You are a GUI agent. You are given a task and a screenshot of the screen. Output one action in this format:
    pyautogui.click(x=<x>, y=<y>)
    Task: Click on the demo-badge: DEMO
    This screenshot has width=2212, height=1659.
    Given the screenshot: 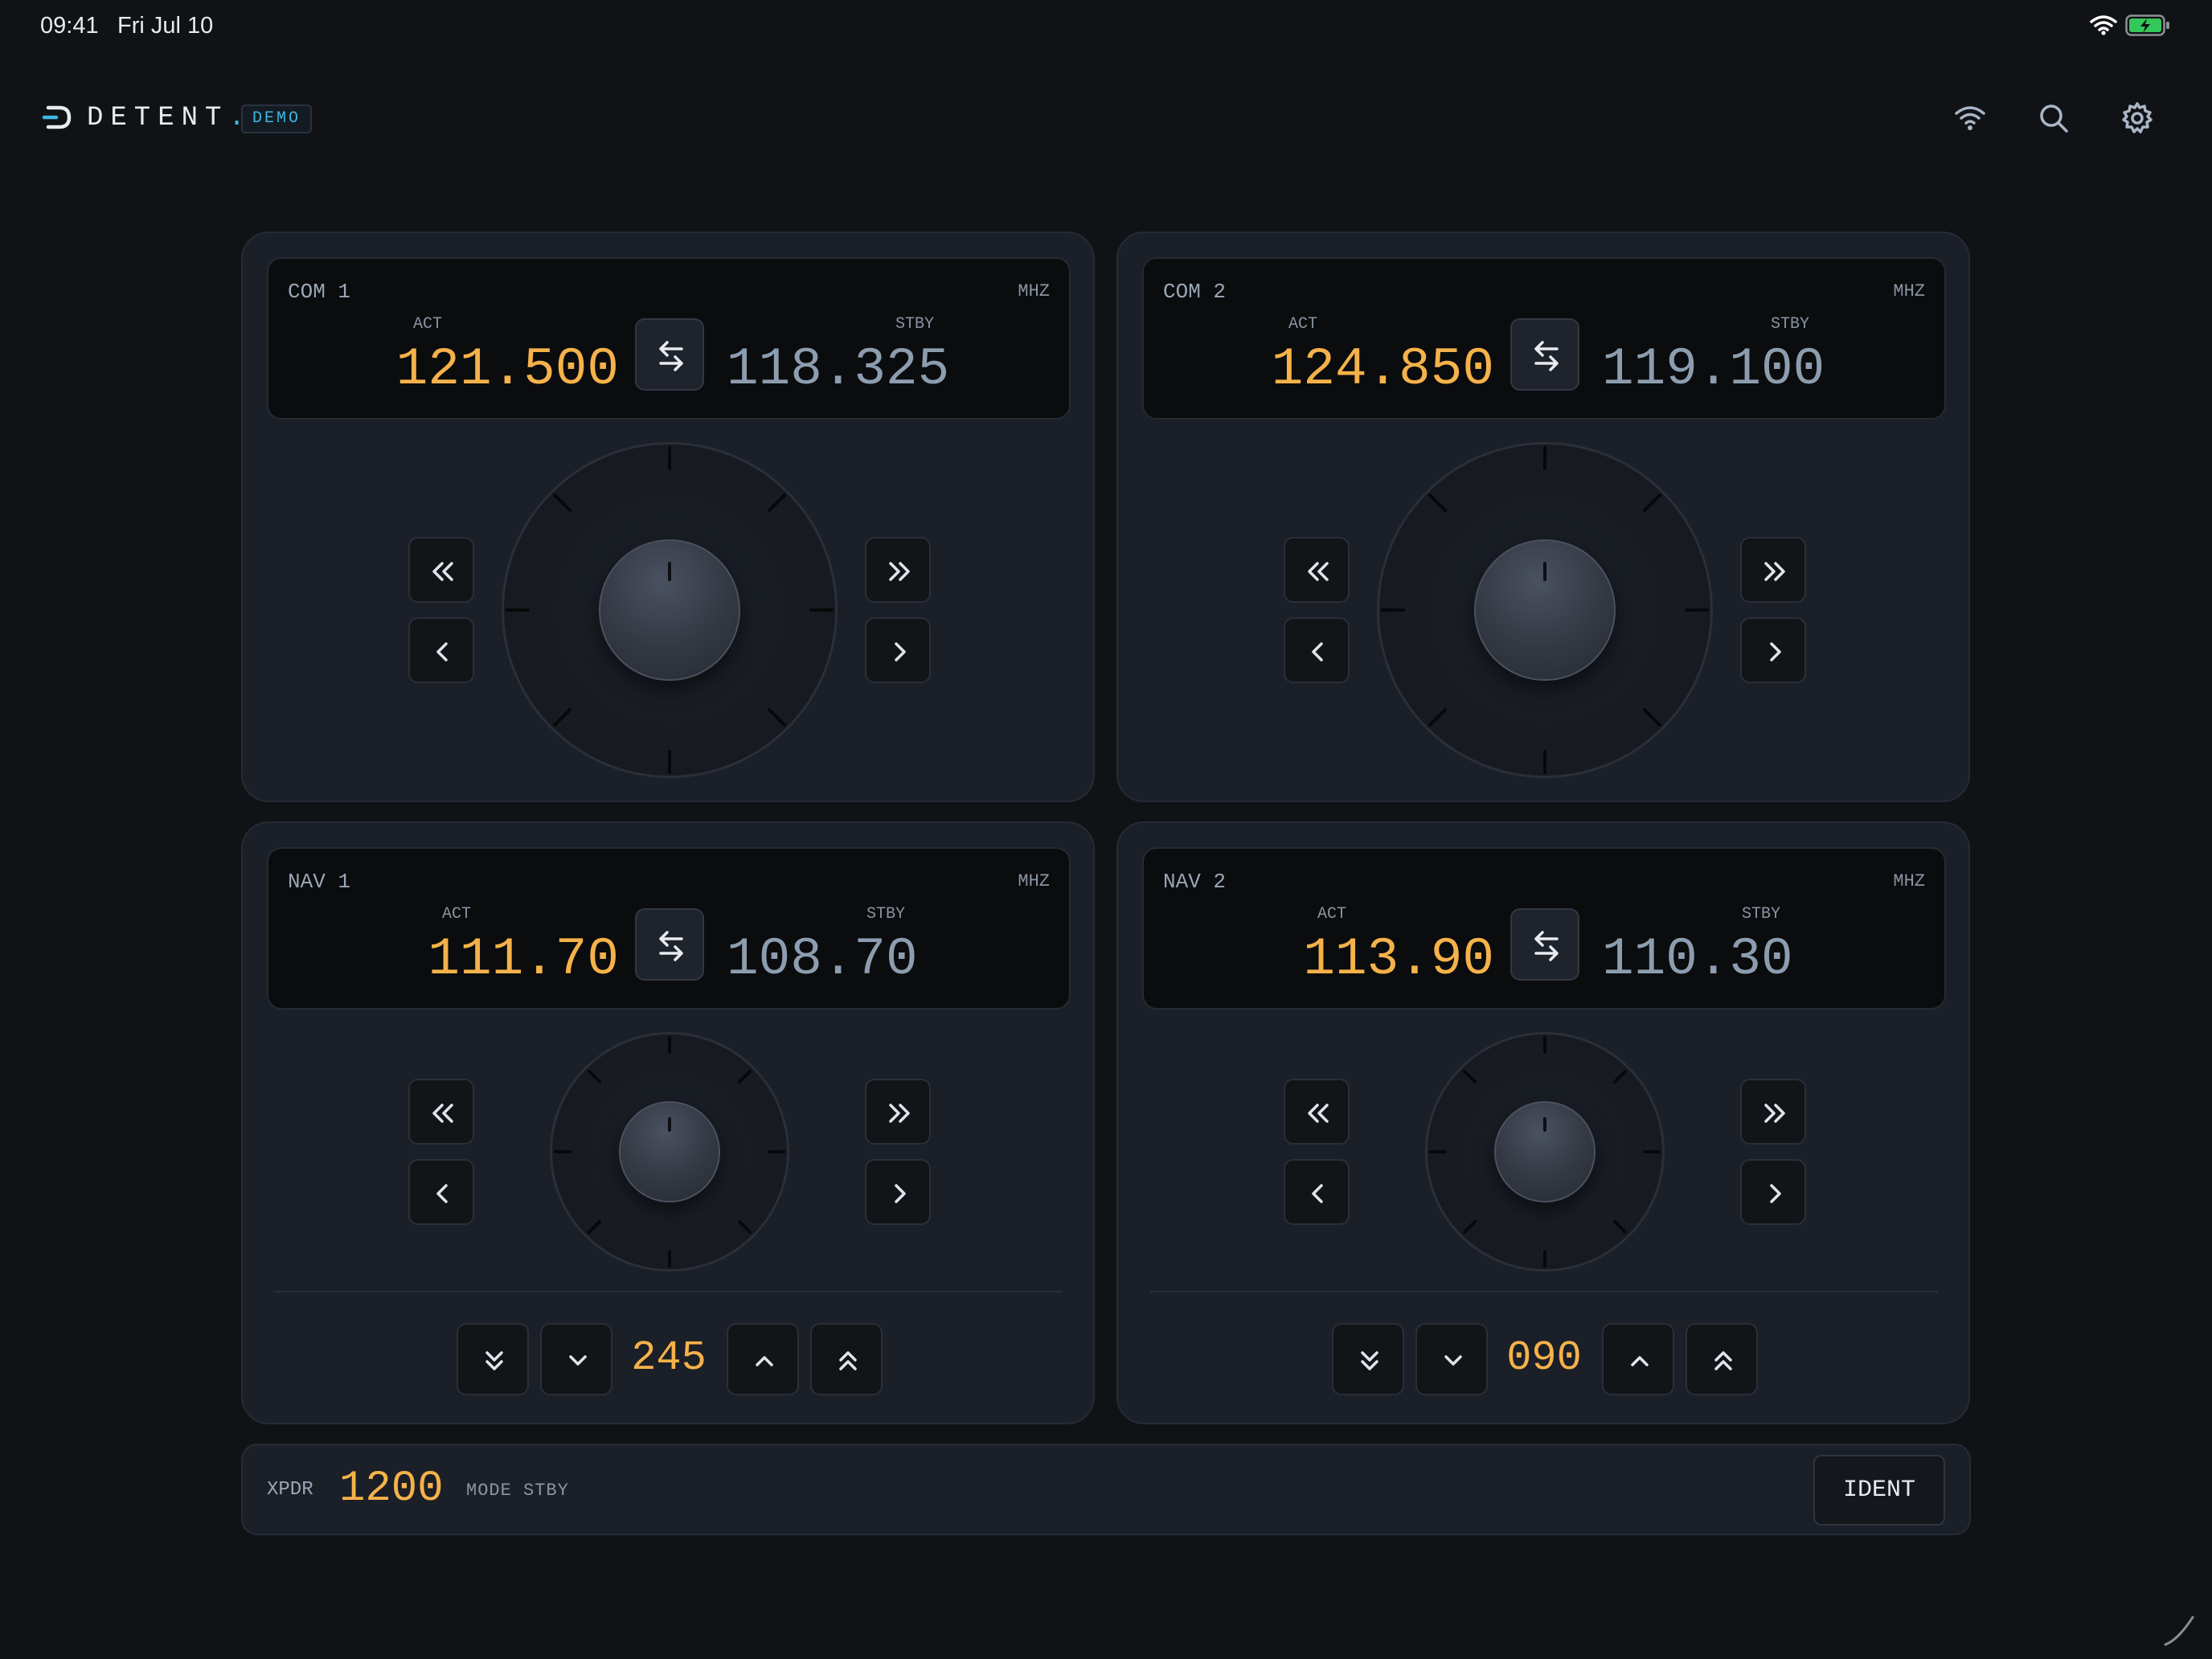 What is the action you would take?
    pyautogui.click(x=277, y=119)
    